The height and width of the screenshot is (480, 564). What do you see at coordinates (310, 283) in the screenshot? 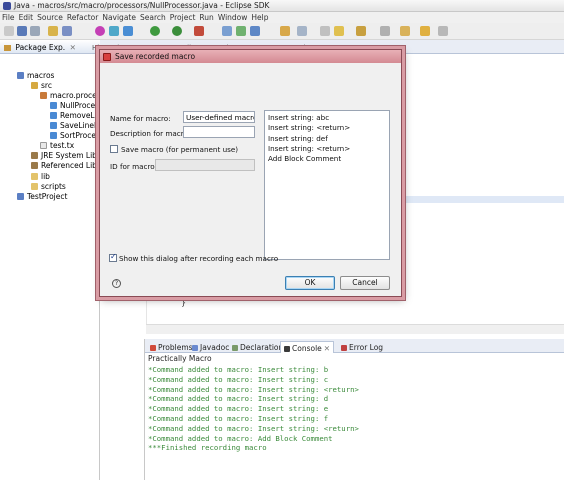
I see `ok-button: OK` at bounding box center [310, 283].